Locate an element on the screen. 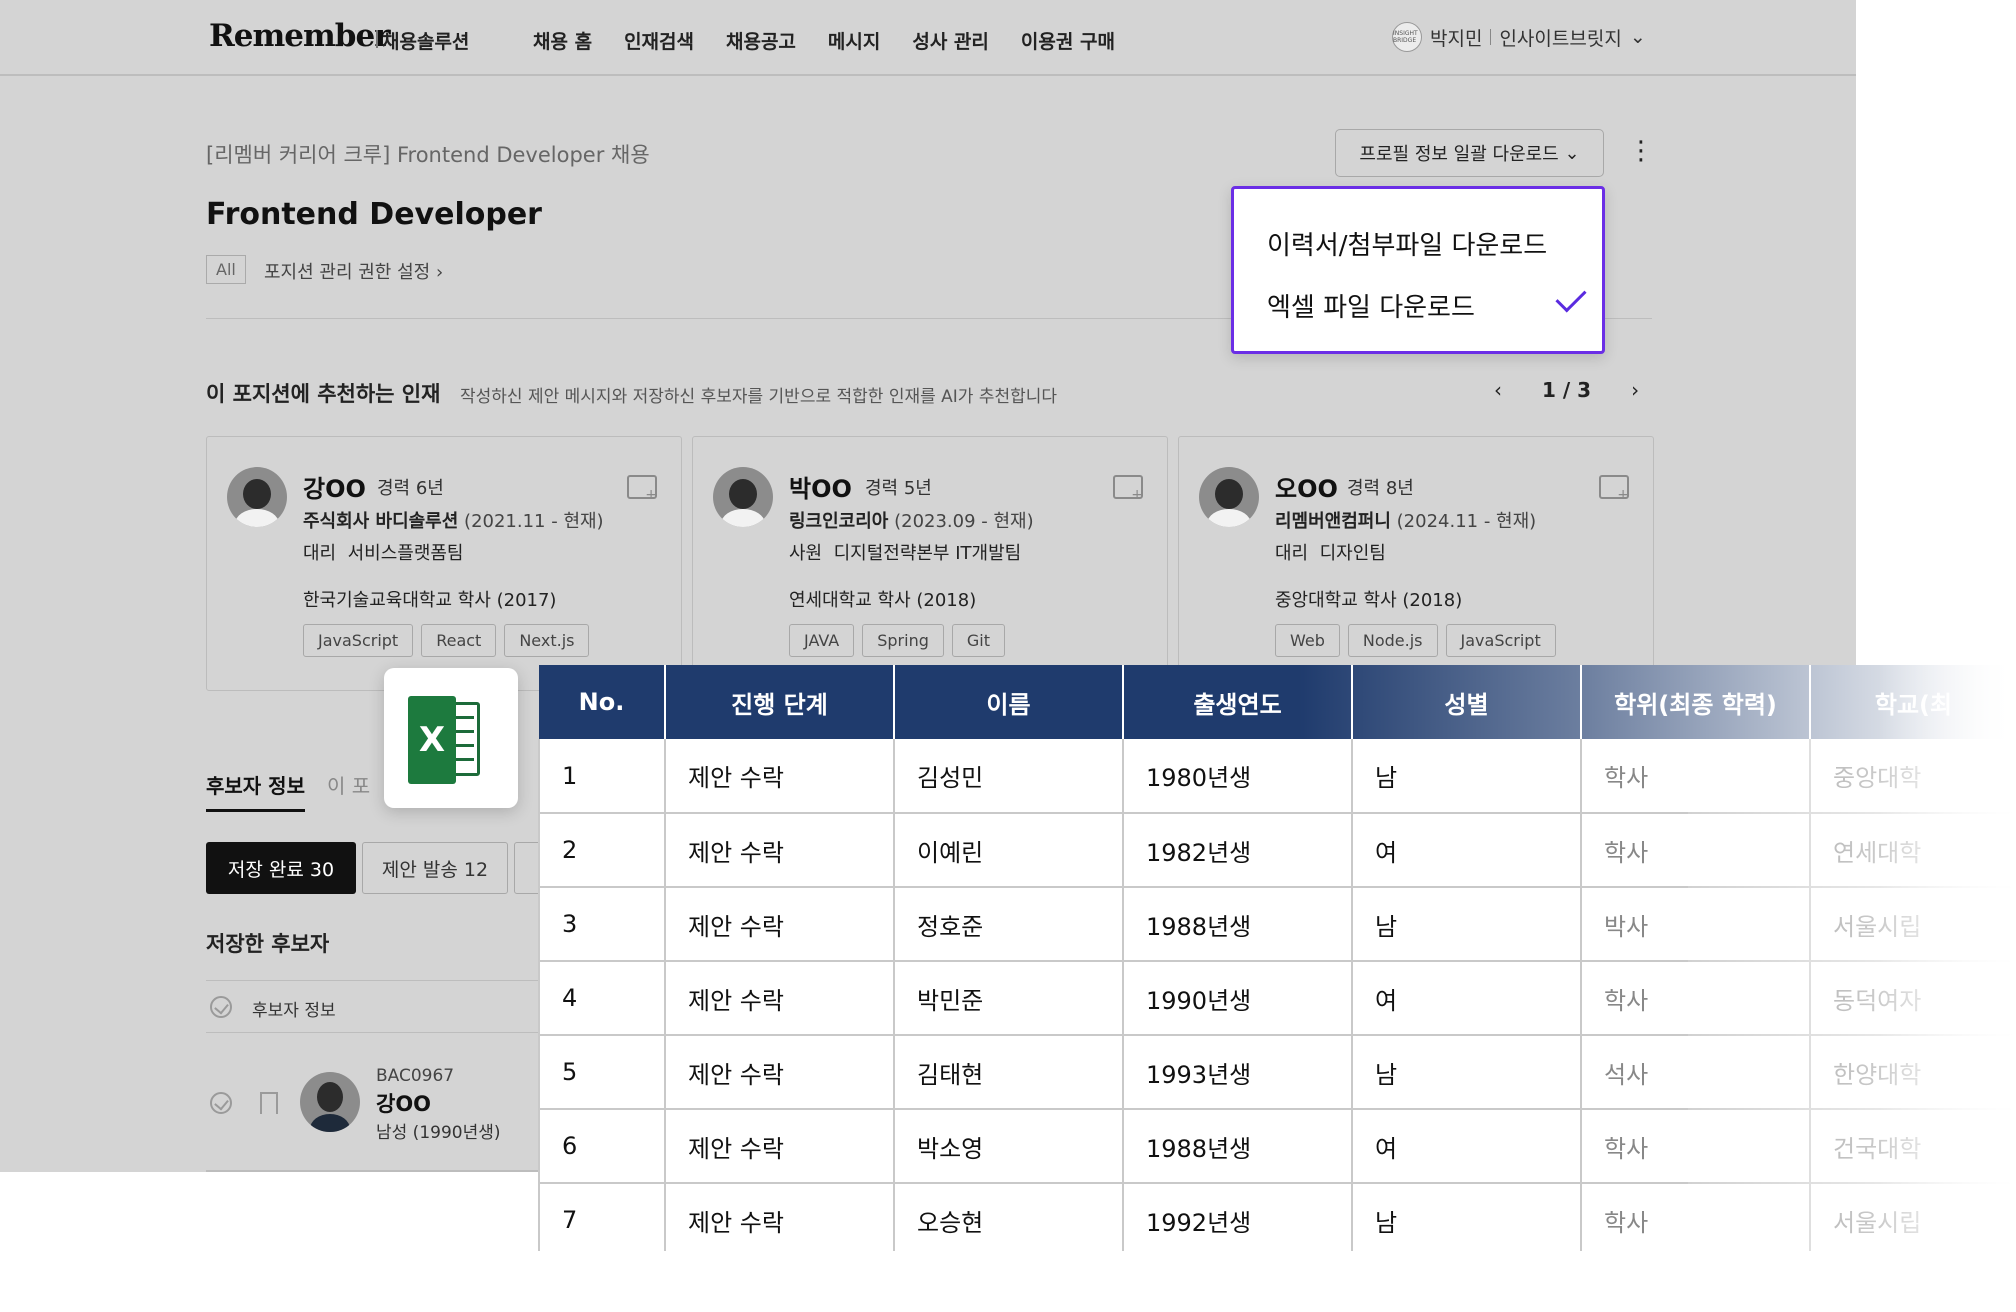 The width and height of the screenshot is (2016, 1312). permission-settings-link: 포지션 관리 권한 설정 › is located at coordinates (353, 271).